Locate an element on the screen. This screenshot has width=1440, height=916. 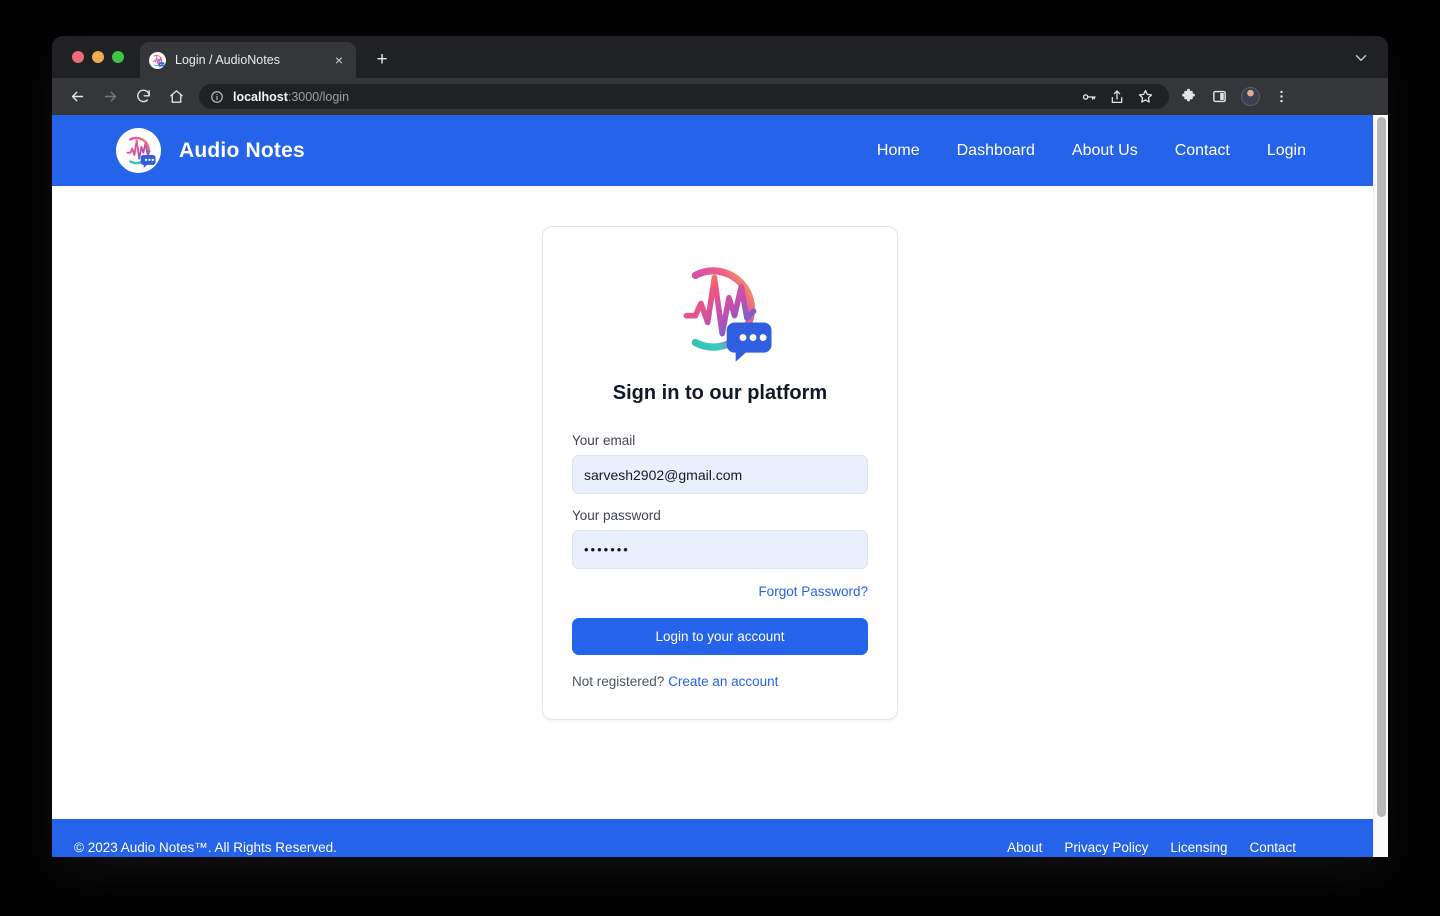
browser-toolbar: localhost:3000/login is located at coordinates (720, 96).